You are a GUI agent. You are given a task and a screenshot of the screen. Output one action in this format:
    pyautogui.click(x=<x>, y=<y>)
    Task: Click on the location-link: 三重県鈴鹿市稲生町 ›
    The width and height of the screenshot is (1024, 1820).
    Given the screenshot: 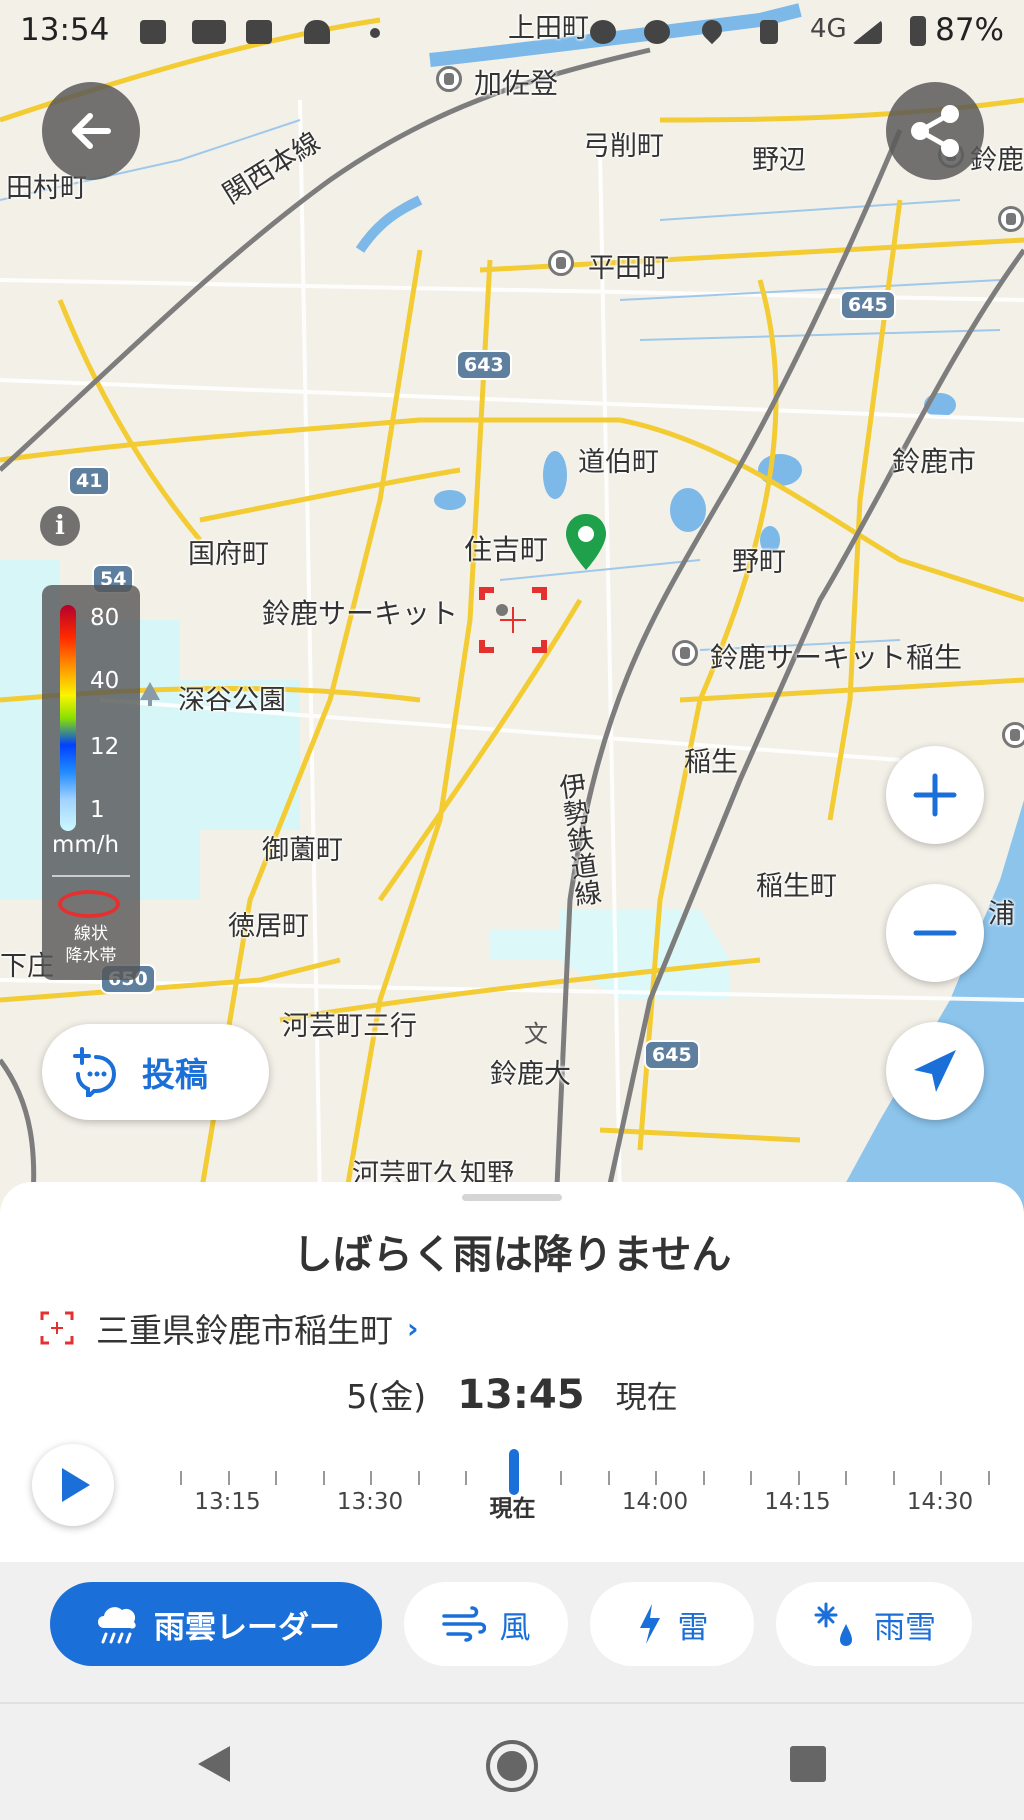 What is the action you would take?
    pyautogui.click(x=229, y=1328)
    